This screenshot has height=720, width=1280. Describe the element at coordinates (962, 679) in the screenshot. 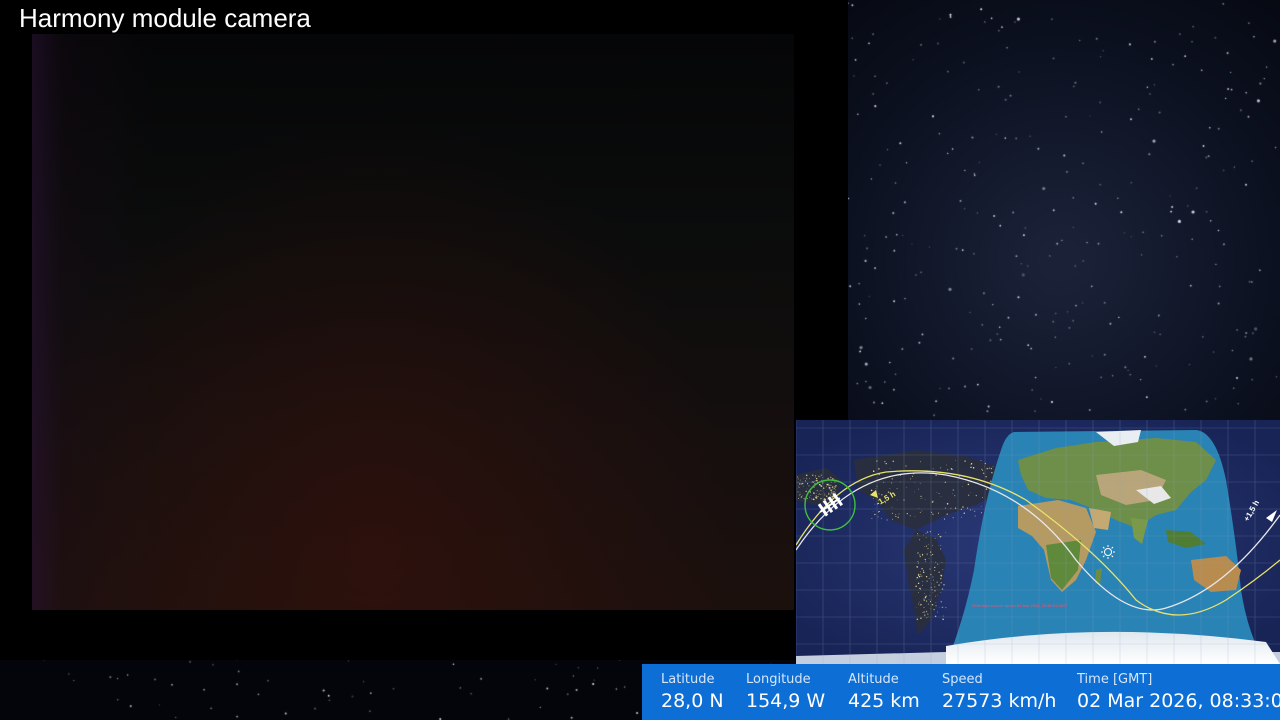

I see `speed-label: Speed` at that location.